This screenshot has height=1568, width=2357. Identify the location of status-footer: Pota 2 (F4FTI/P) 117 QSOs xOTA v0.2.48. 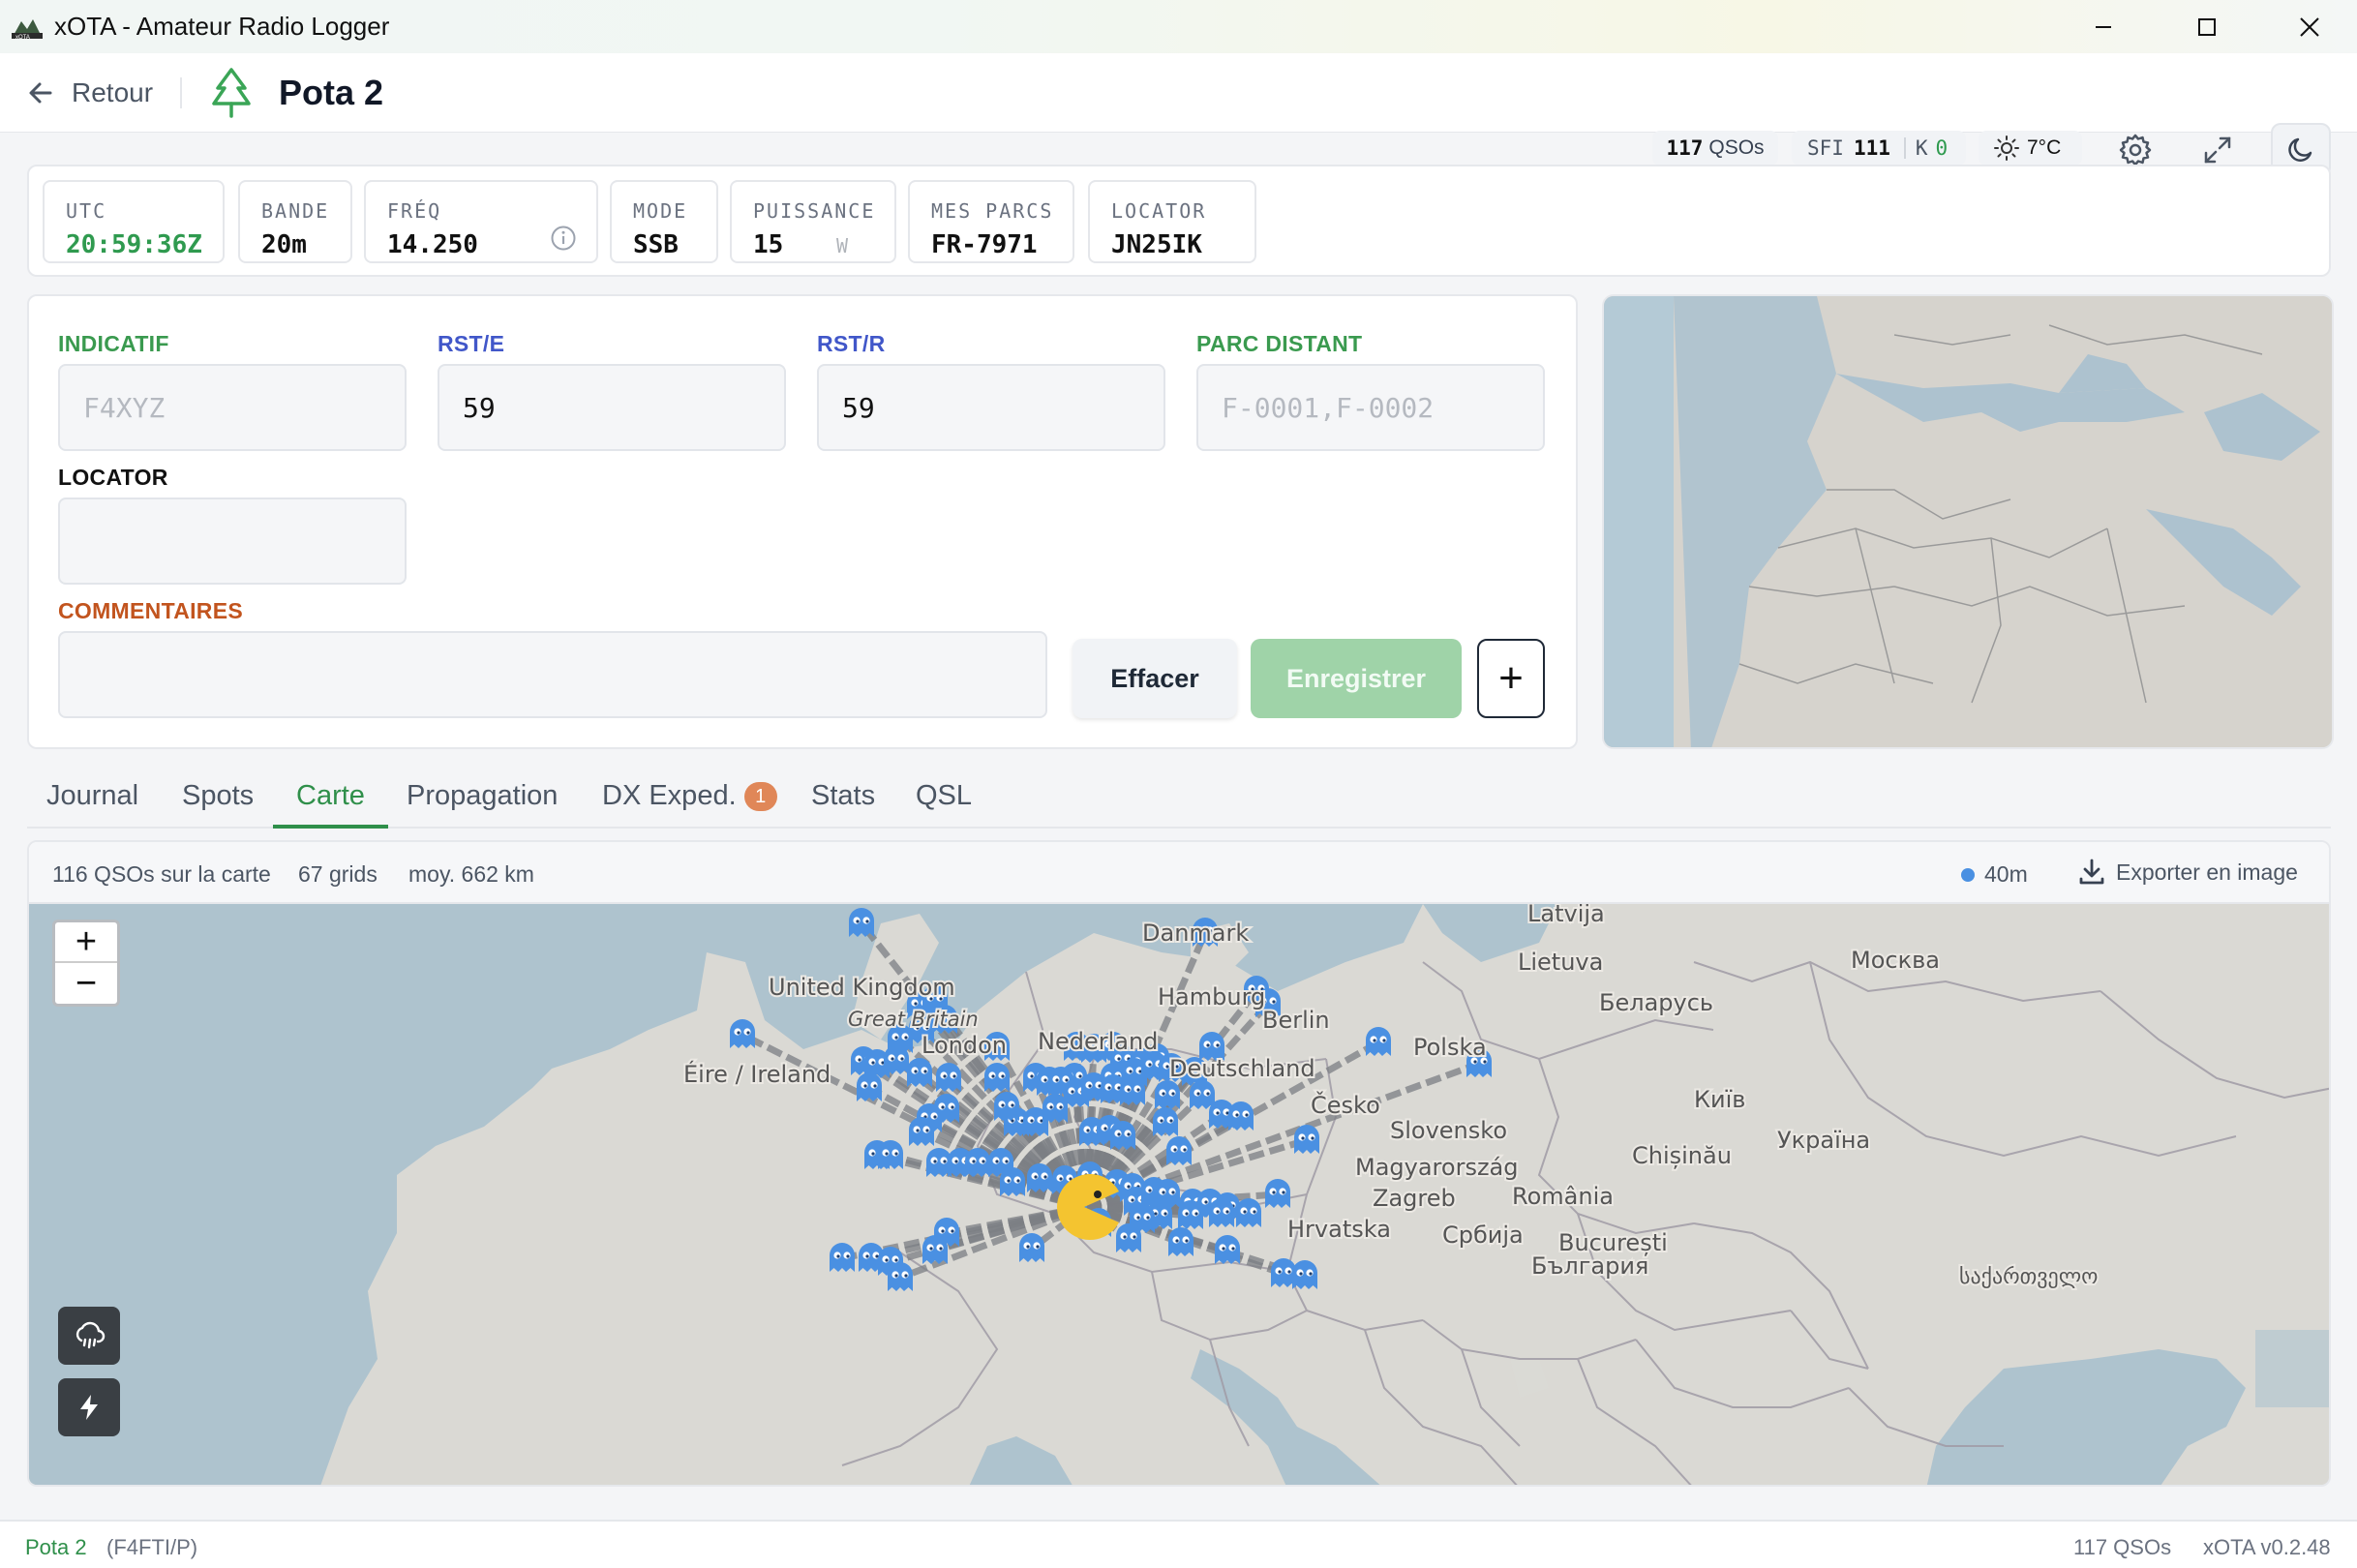
(1178, 1544).